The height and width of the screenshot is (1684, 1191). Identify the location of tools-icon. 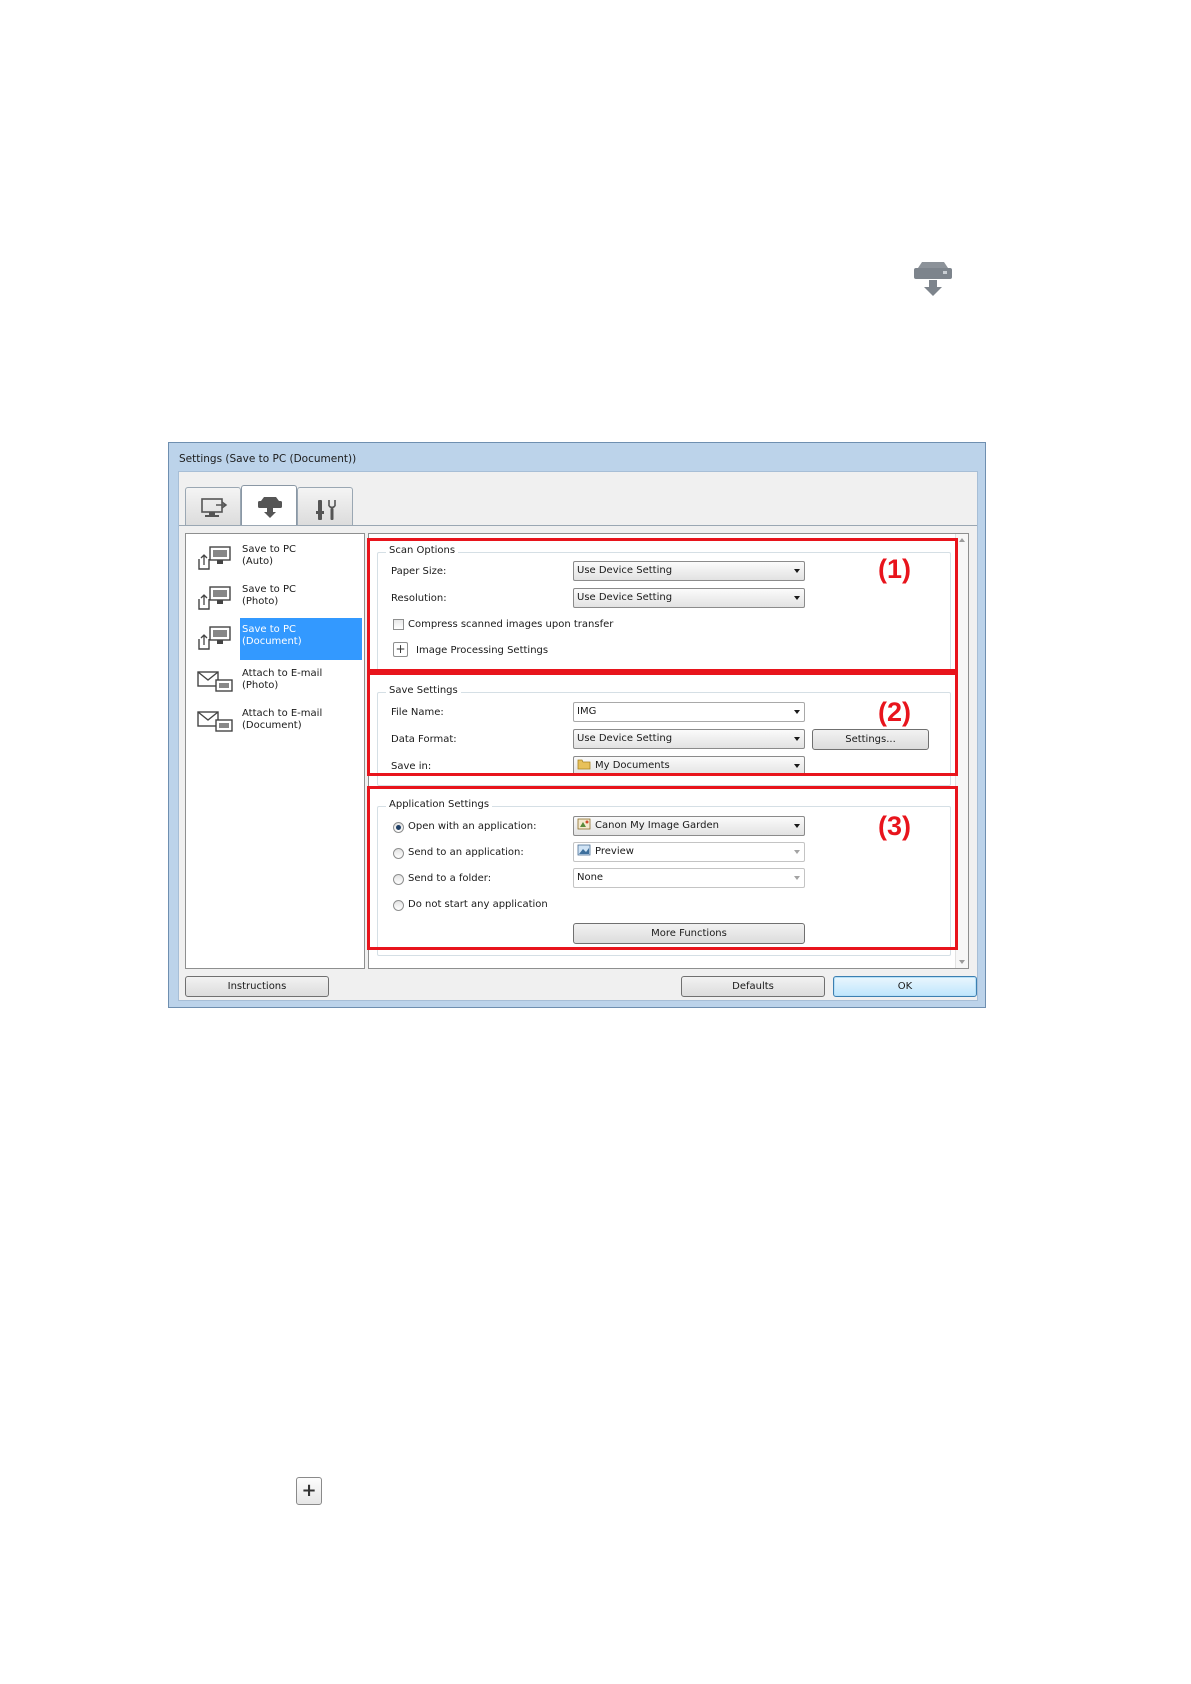
(326, 510).